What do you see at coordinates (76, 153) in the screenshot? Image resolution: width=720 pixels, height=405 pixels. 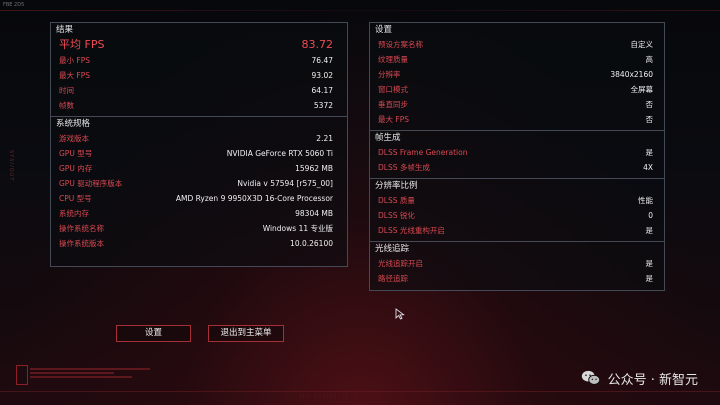 I see `system-label: GPU 型号` at bounding box center [76, 153].